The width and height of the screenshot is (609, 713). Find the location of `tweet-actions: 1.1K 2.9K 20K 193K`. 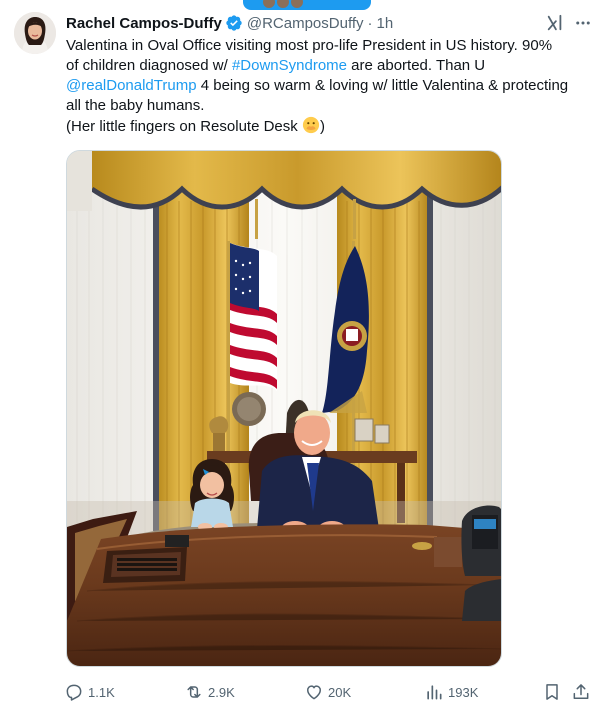

tweet-actions: 1.1K 2.9K 20K 193K is located at coordinates (329, 692).